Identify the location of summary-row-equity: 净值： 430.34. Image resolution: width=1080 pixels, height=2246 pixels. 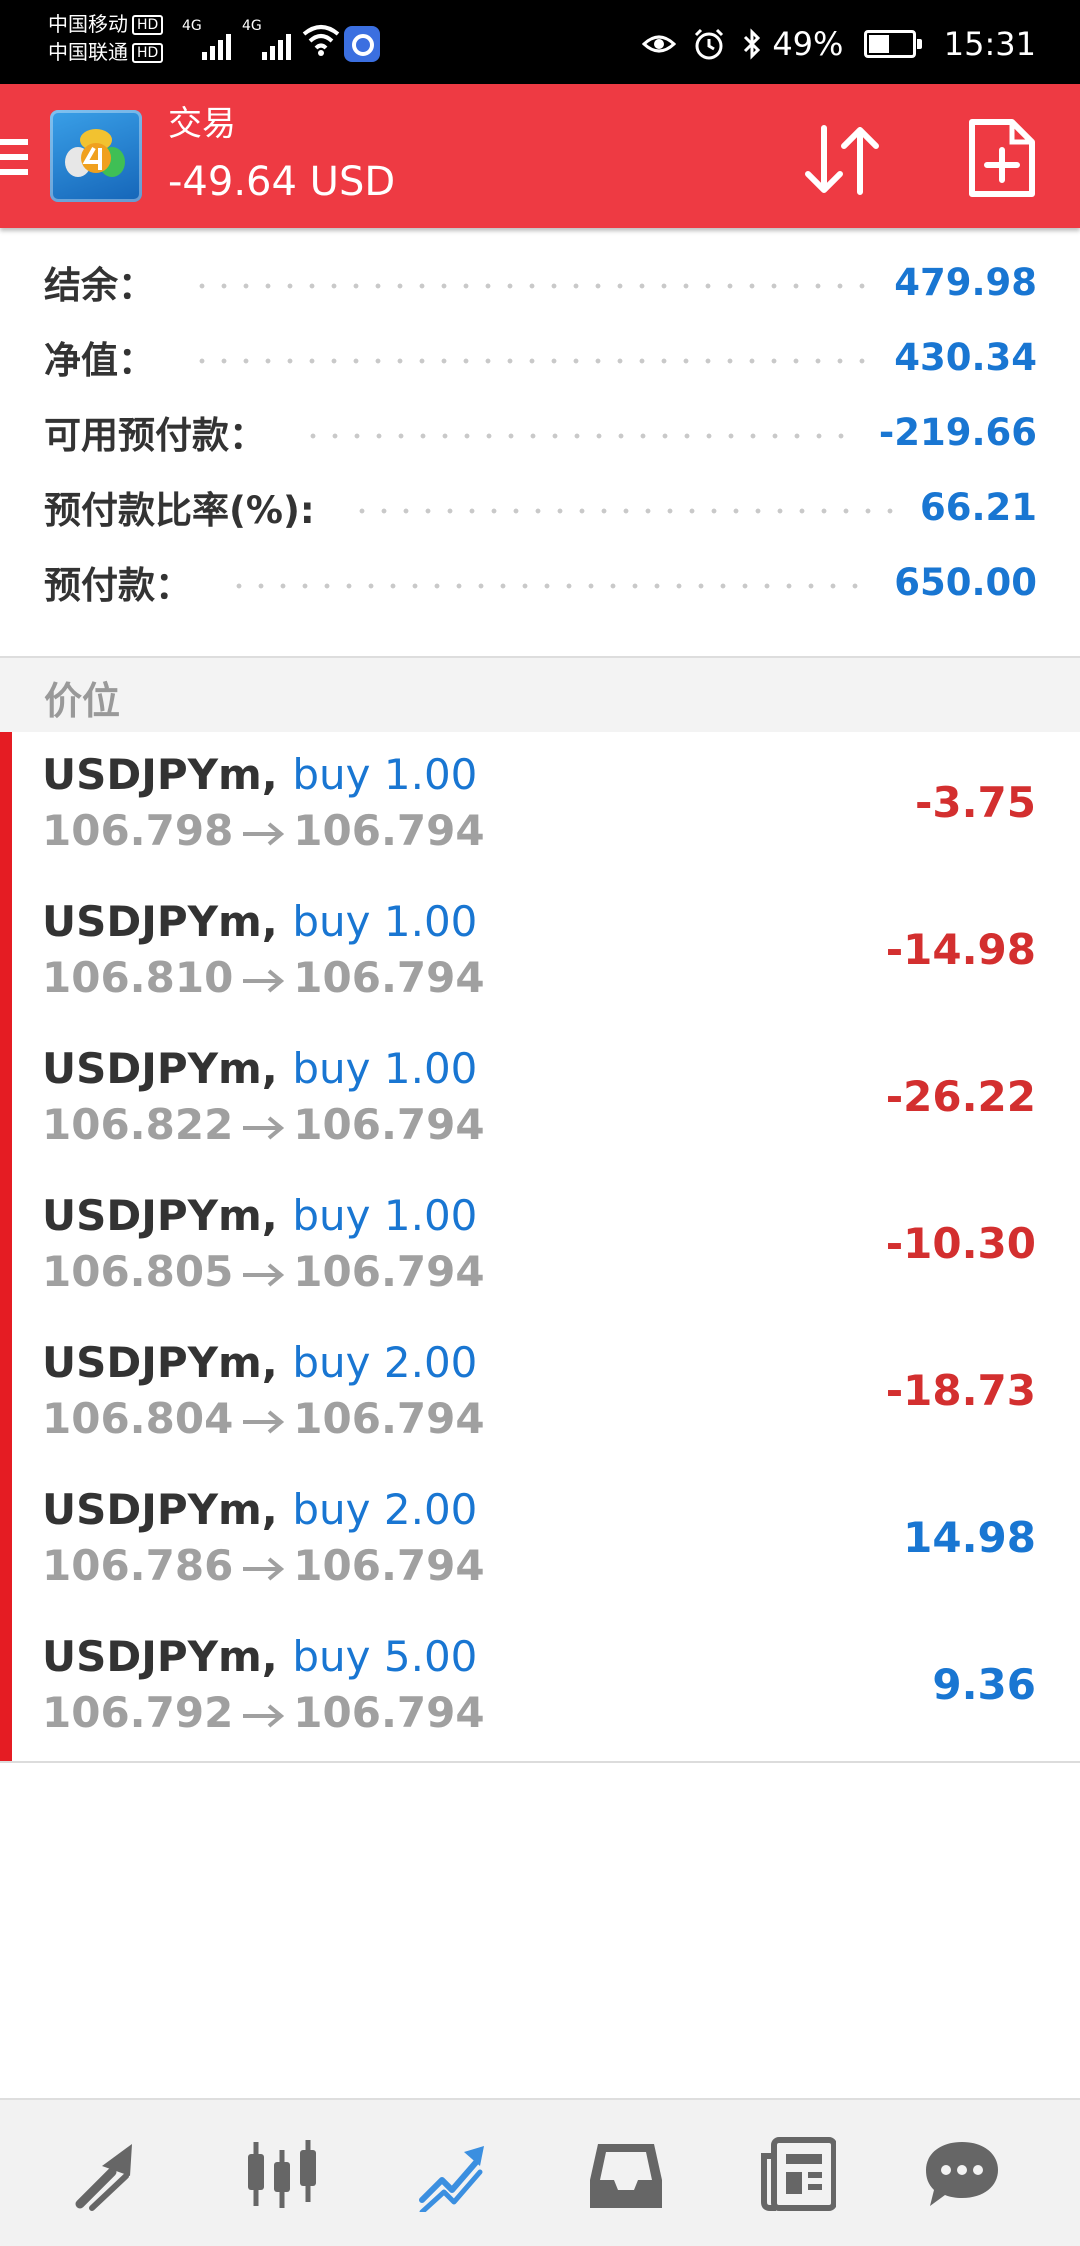
(540, 357).